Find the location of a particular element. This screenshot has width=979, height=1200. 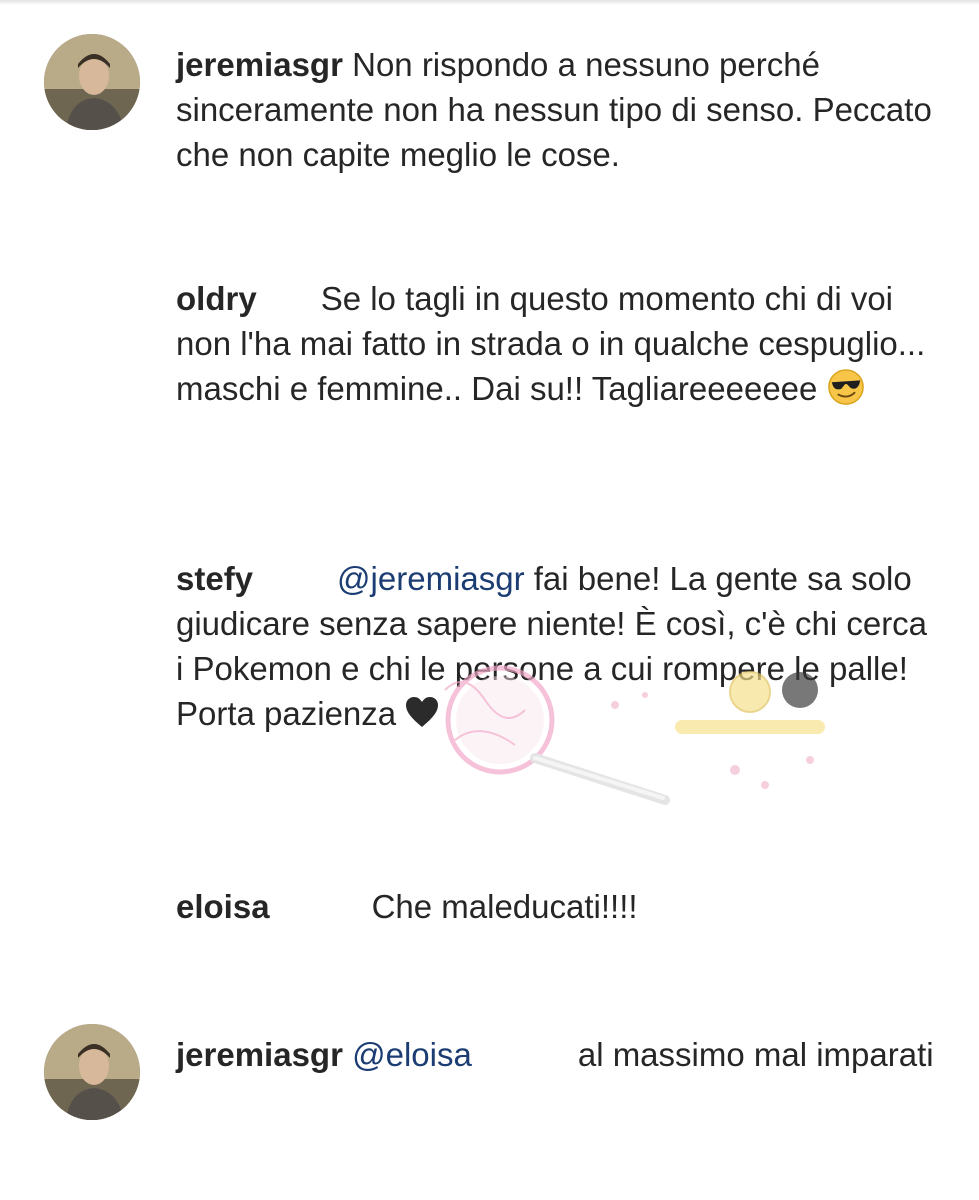

comment-username: oldry is located at coordinates (216, 298).